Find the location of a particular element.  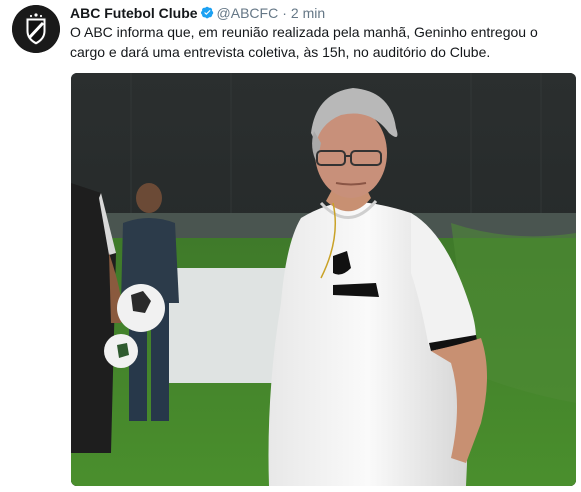

user-handle: @ABCFC is located at coordinates (248, 13).